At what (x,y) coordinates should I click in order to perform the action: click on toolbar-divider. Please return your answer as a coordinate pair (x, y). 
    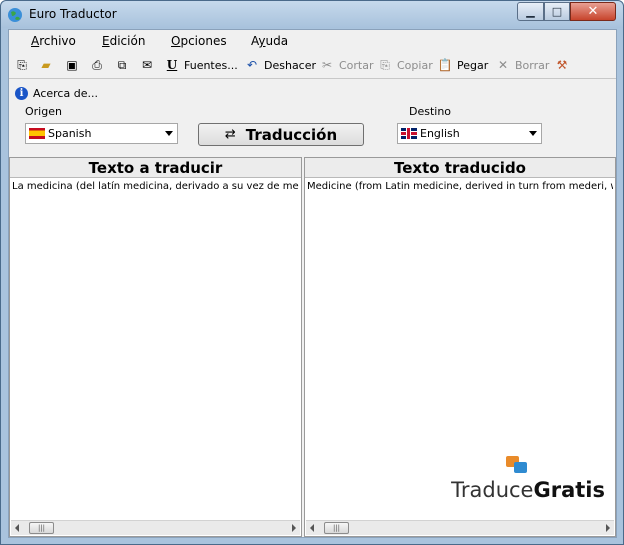
    Looking at the image, I should click on (312, 78).